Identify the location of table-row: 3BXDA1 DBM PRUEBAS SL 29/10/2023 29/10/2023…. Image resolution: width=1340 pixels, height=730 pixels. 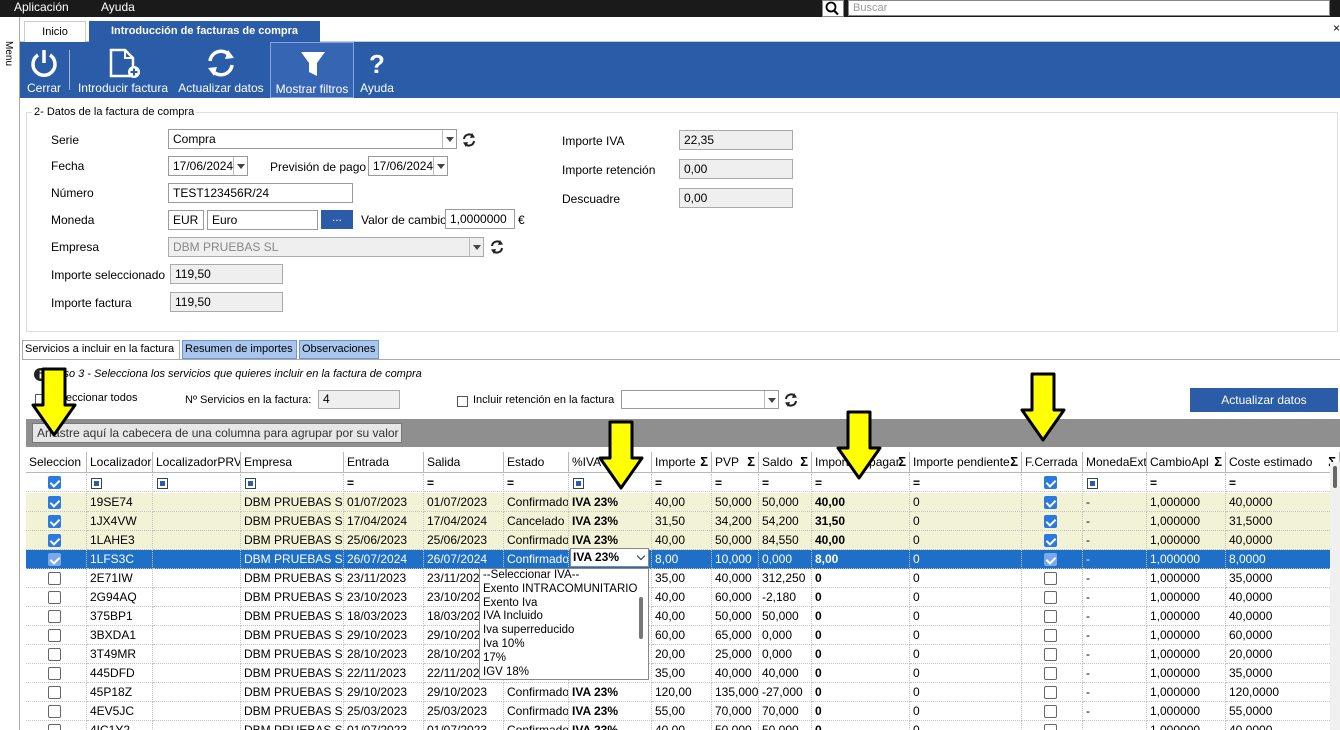
(683, 635).